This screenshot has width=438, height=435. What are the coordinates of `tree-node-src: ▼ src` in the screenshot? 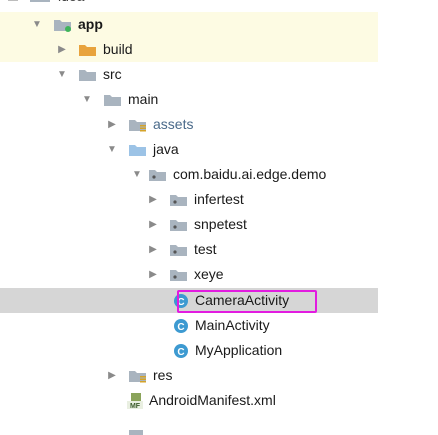 It's located at (189, 74).